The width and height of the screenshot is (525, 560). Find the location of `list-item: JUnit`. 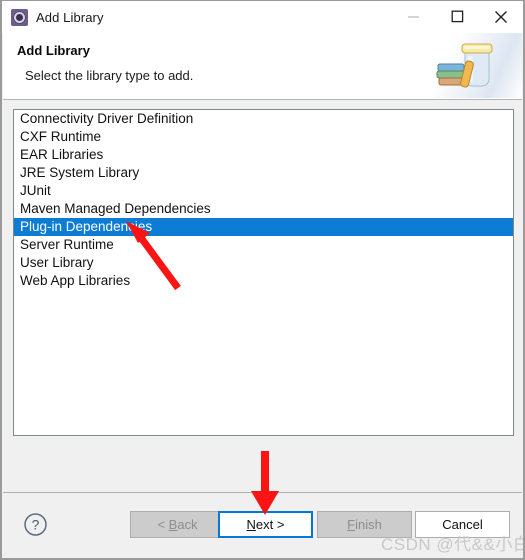

list-item: JUnit is located at coordinates (263, 191).